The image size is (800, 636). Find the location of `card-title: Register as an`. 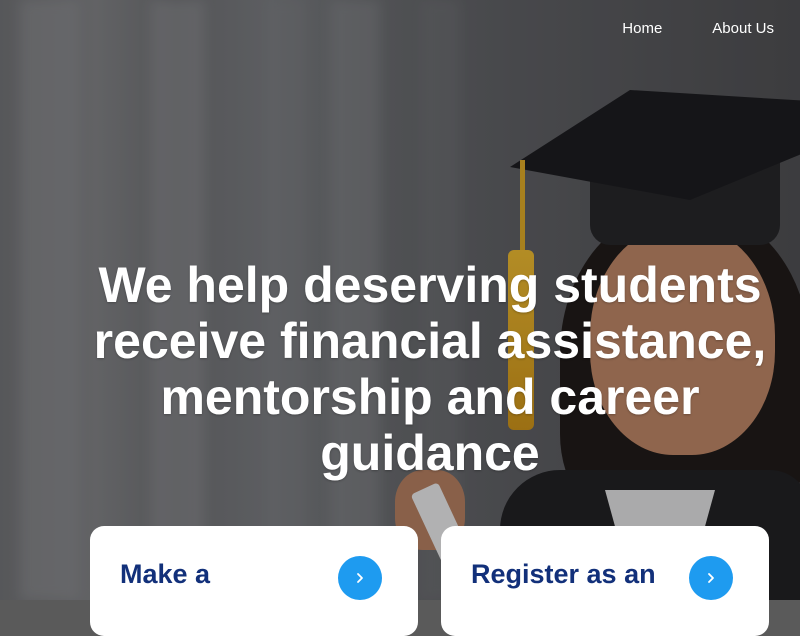

card-title: Register as an is located at coordinates (563, 574).